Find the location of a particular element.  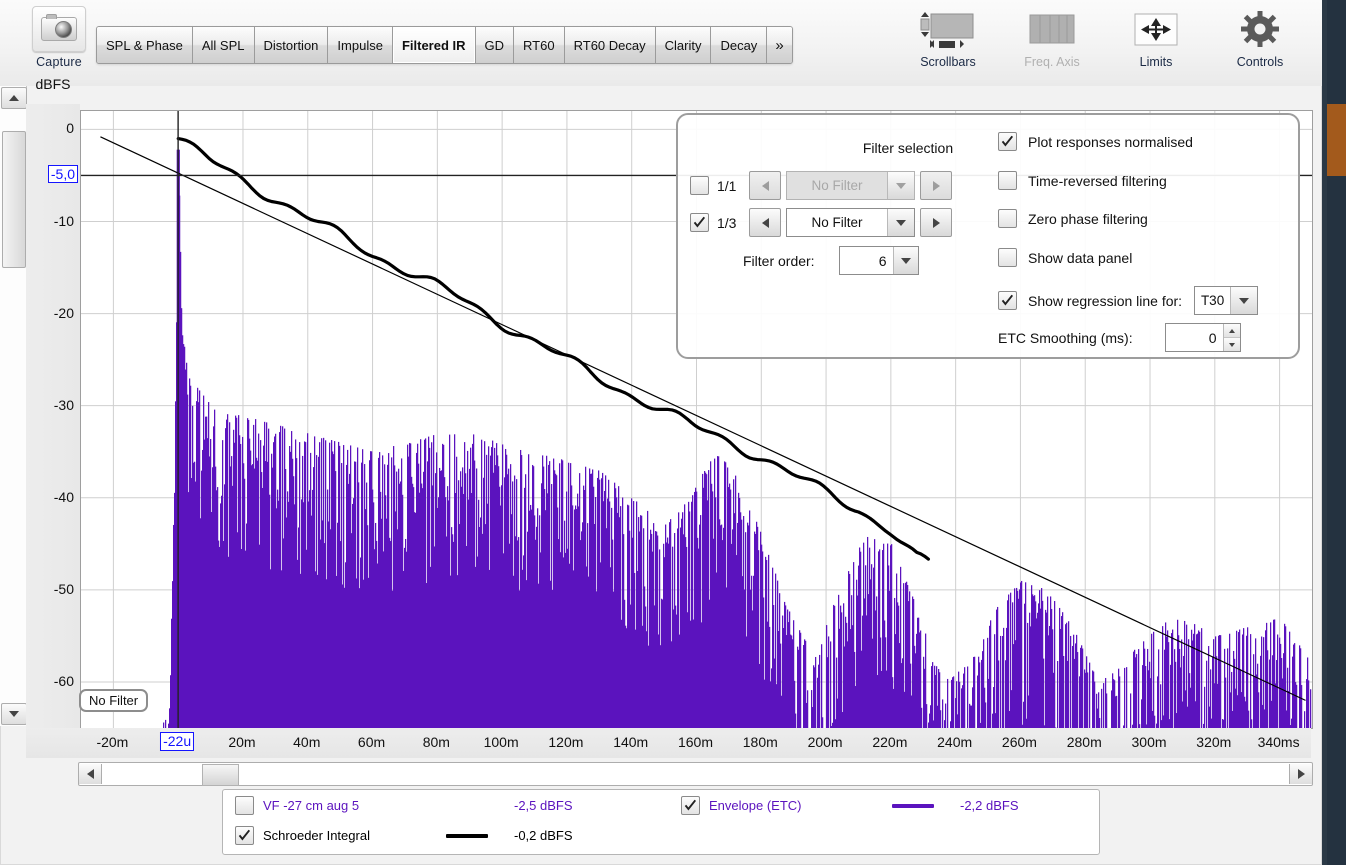

zero-phase-checkbox is located at coordinates (1007, 218).